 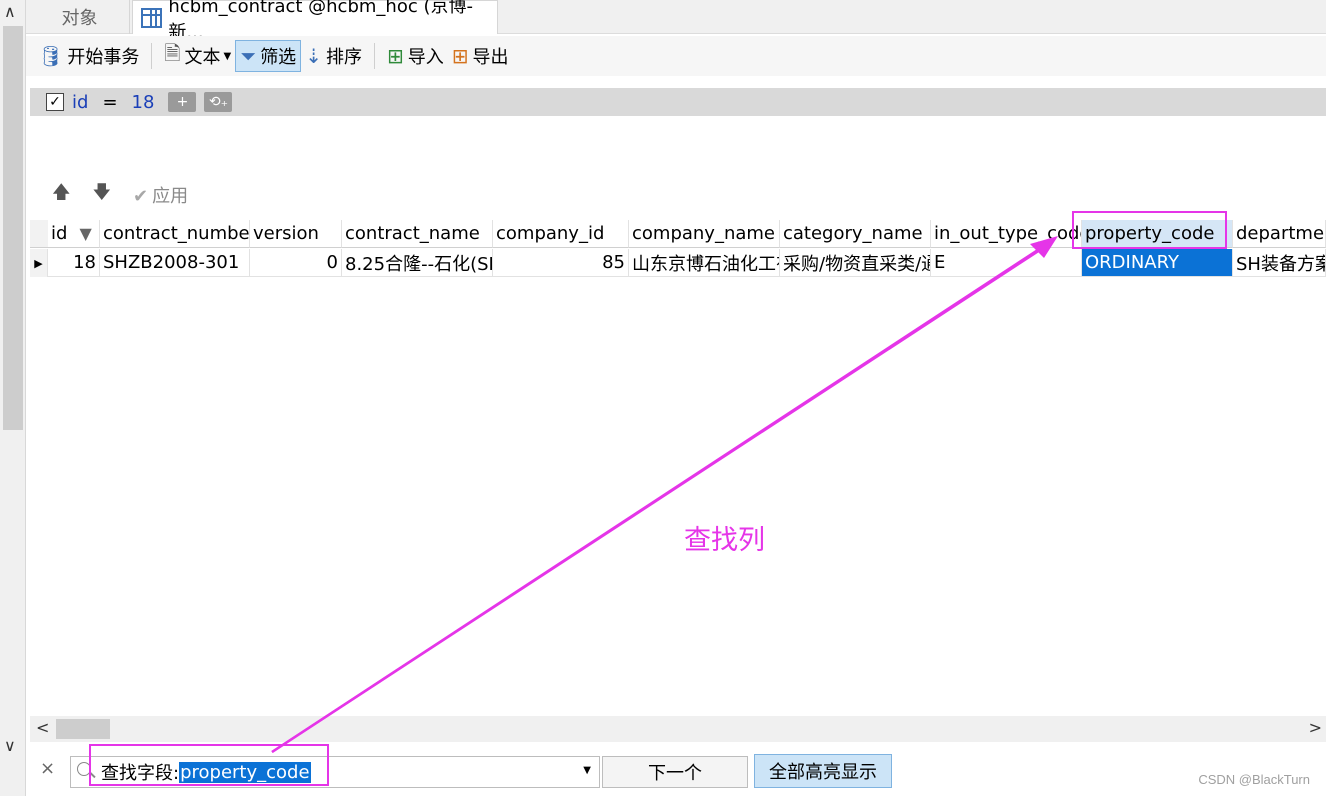 I want to click on filter-enabled-checkbox: ✓, so click(x=55, y=102).